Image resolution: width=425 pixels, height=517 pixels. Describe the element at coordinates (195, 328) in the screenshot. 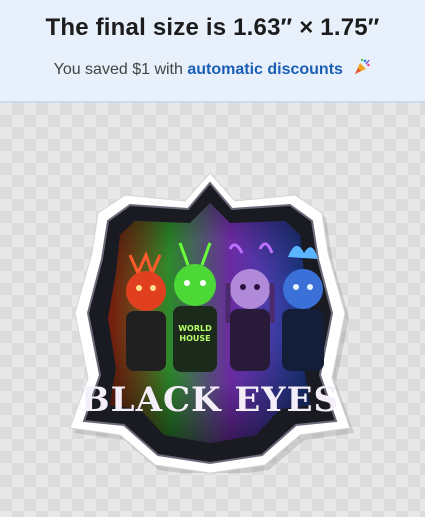

I see `hoodie-text-line1: WORLD` at that location.